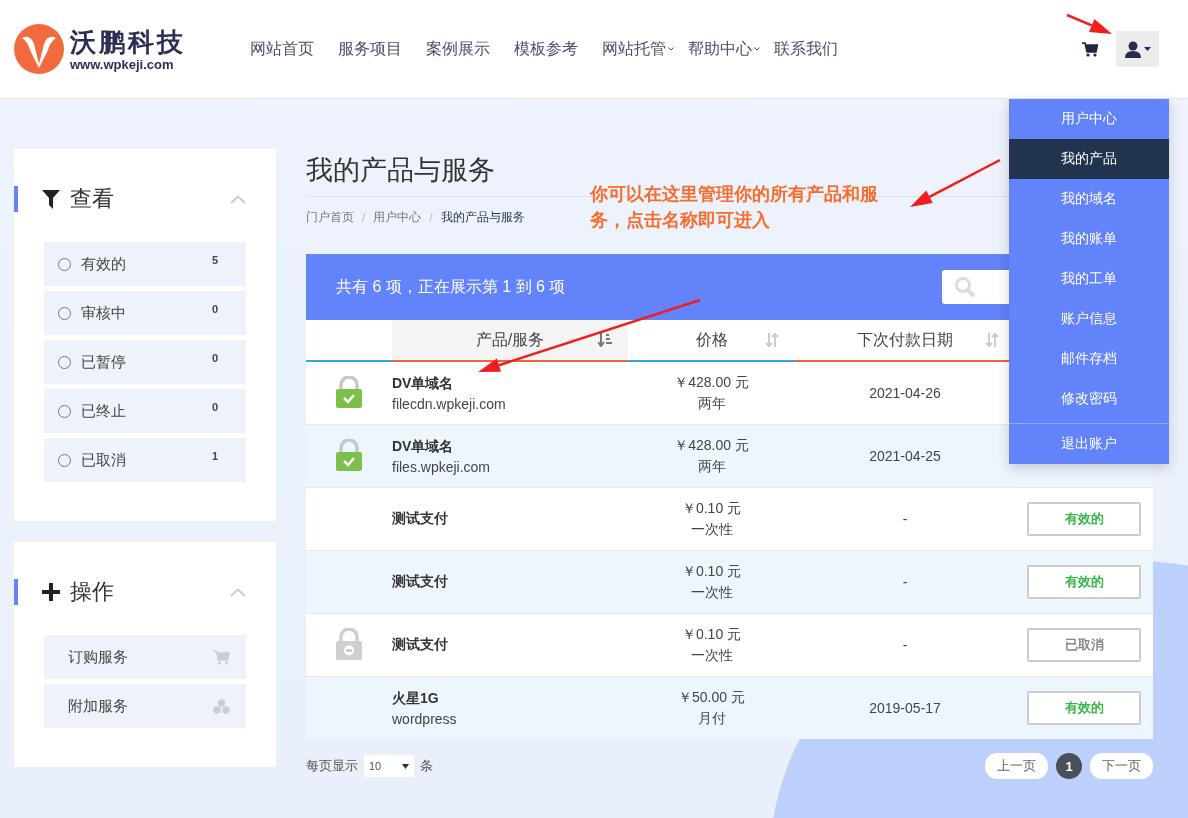 This screenshot has height=818, width=1188. I want to click on next-page-button: 下一页, so click(1121, 766).